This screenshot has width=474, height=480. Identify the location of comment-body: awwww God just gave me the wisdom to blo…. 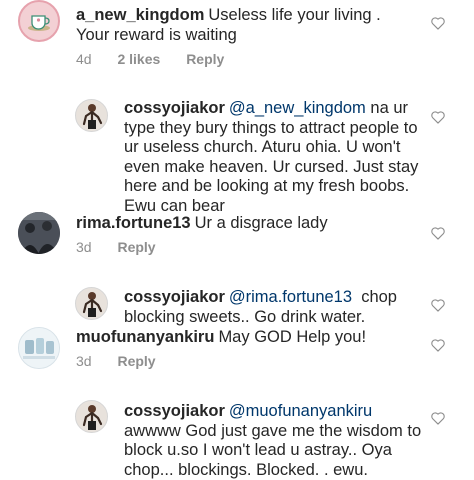
(273, 450).